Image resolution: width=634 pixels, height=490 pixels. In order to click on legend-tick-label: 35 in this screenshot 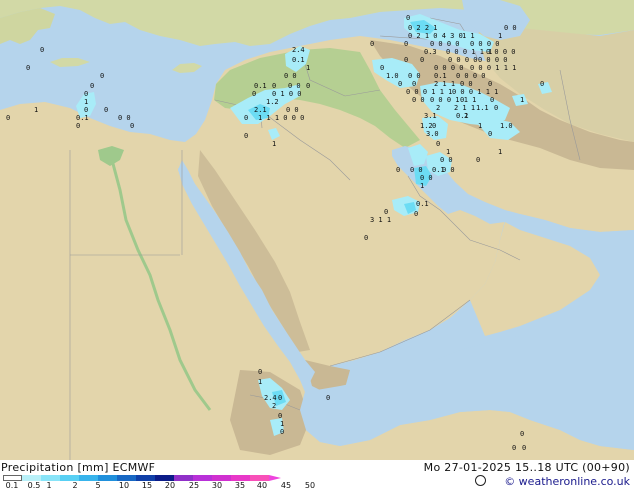, I will do `click(240, 485)`.